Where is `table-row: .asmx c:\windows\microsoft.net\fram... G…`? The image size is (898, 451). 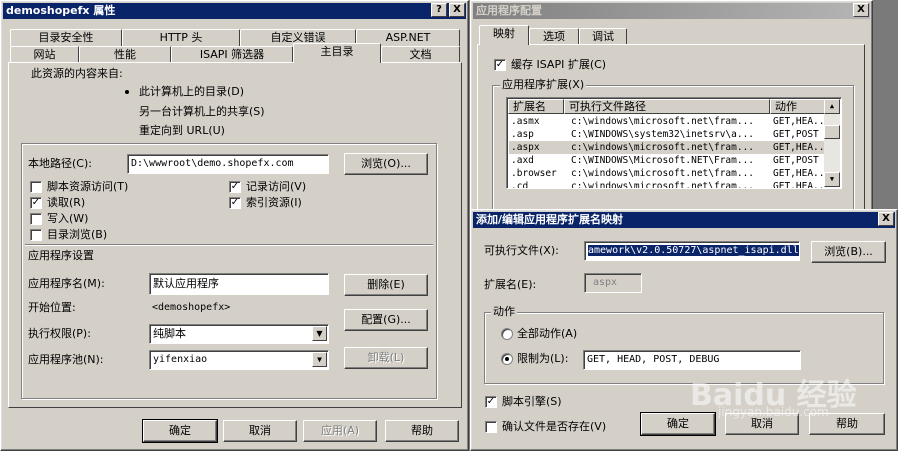 table-row: .asmx c:\windows\microsoft.net\fram... G… is located at coordinates (668, 121).